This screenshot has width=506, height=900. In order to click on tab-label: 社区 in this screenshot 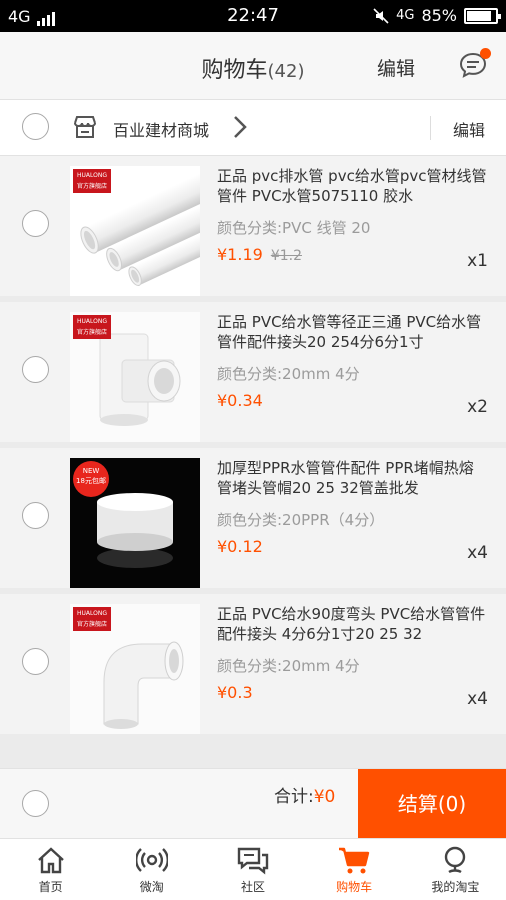, I will do `click(252, 887)`.